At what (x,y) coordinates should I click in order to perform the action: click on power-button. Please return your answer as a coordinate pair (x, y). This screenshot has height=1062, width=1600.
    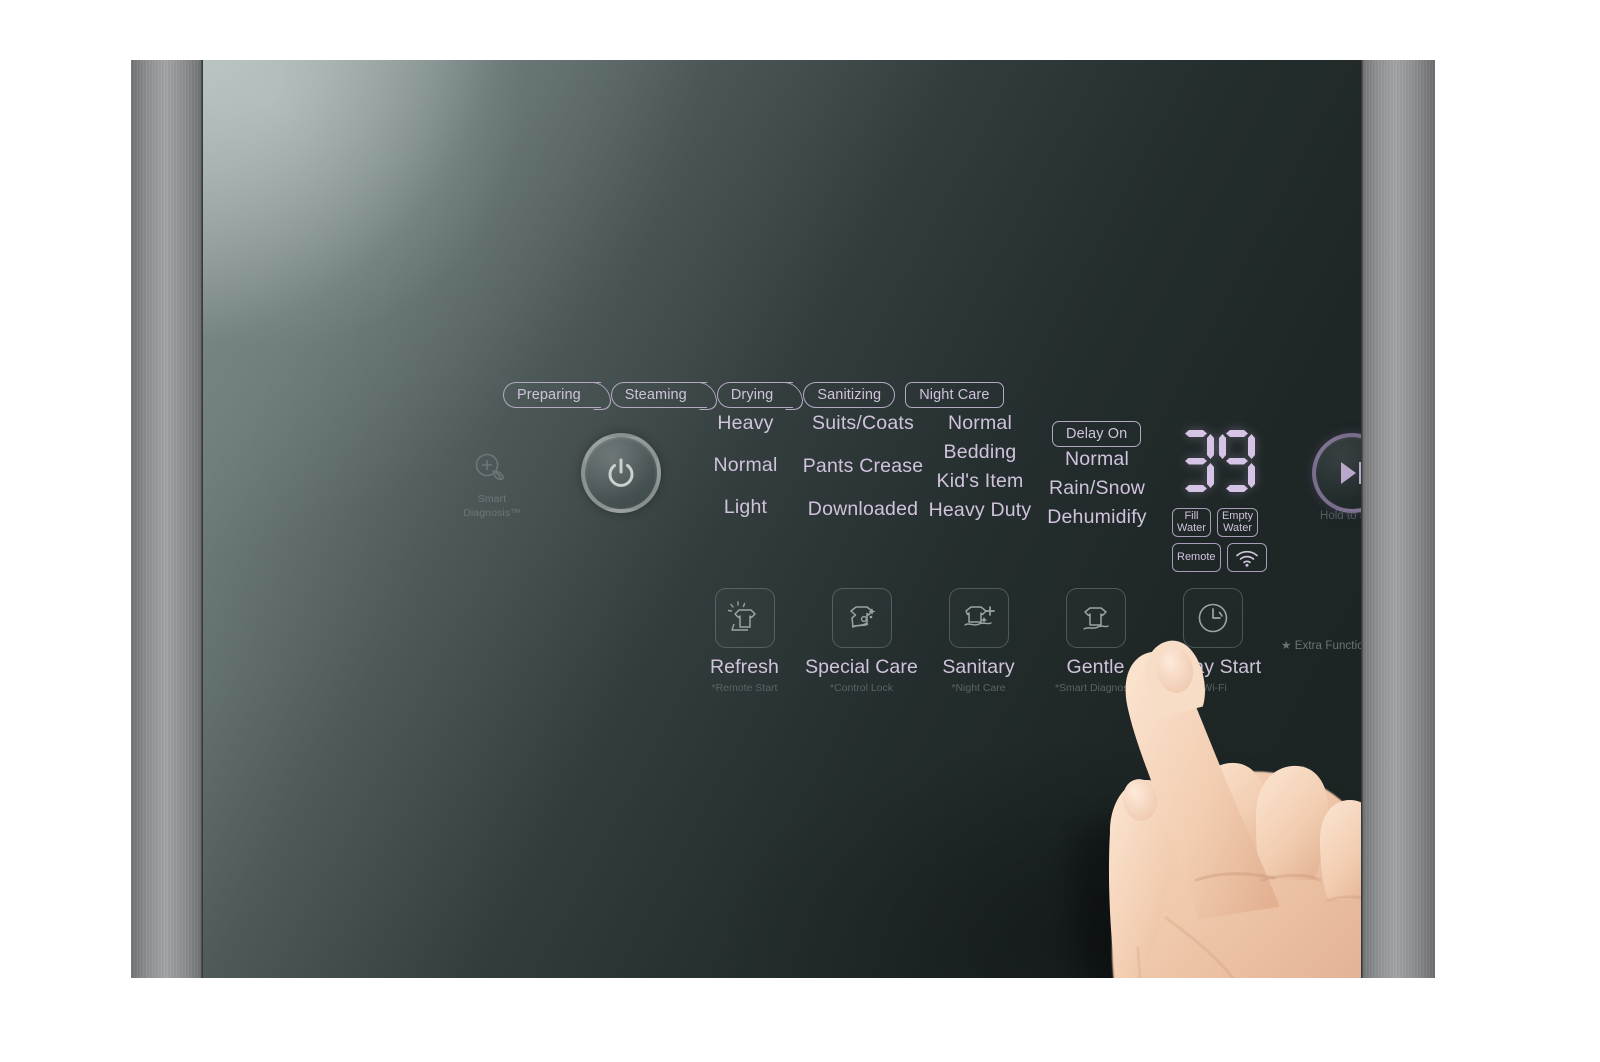
    Looking at the image, I should click on (621, 473).